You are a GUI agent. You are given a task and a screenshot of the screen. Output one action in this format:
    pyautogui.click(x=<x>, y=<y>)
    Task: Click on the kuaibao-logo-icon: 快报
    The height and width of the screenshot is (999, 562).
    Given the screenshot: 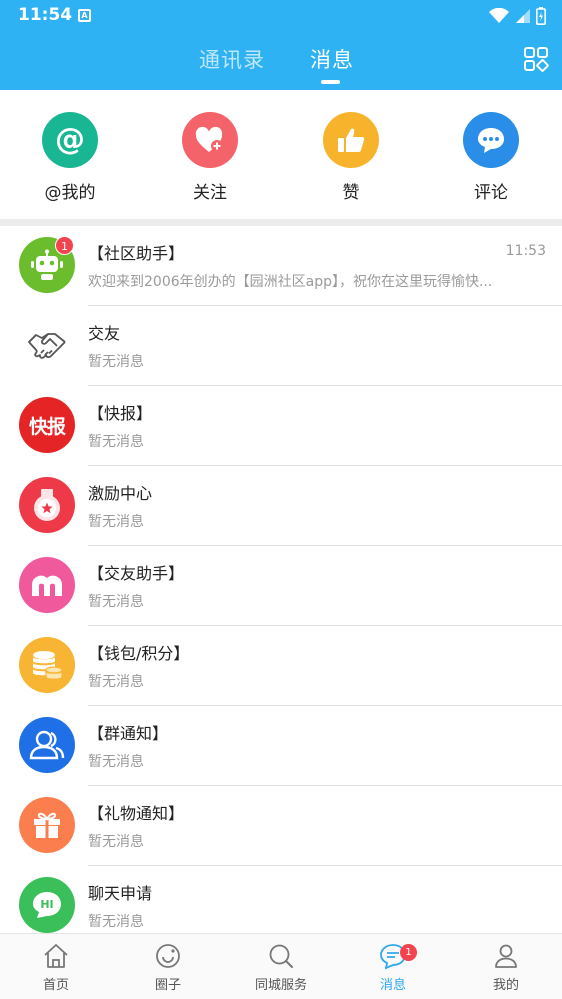 What is the action you would take?
    pyautogui.click(x=47, y=425)
    